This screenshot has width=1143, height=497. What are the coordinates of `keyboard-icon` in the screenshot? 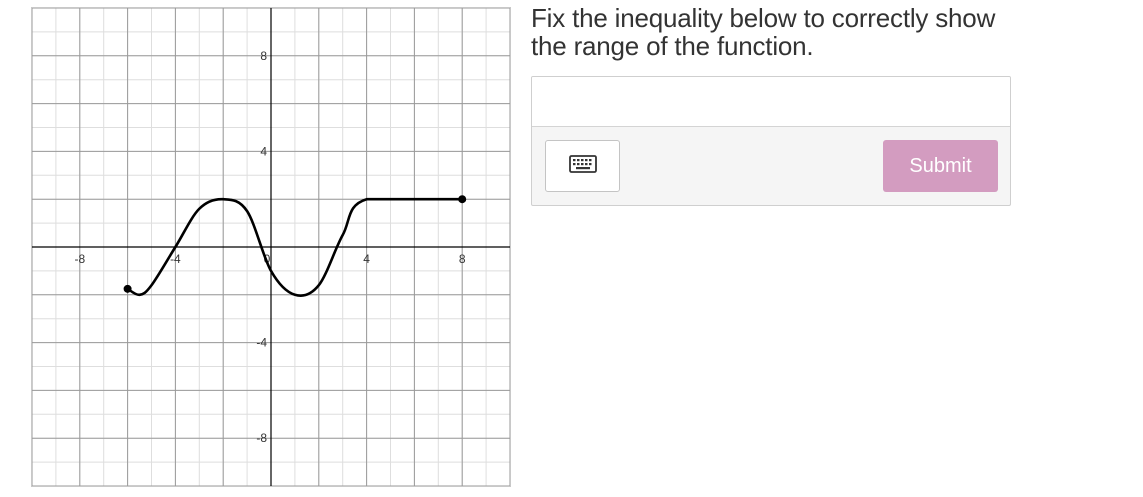 It's located at (582, 166).